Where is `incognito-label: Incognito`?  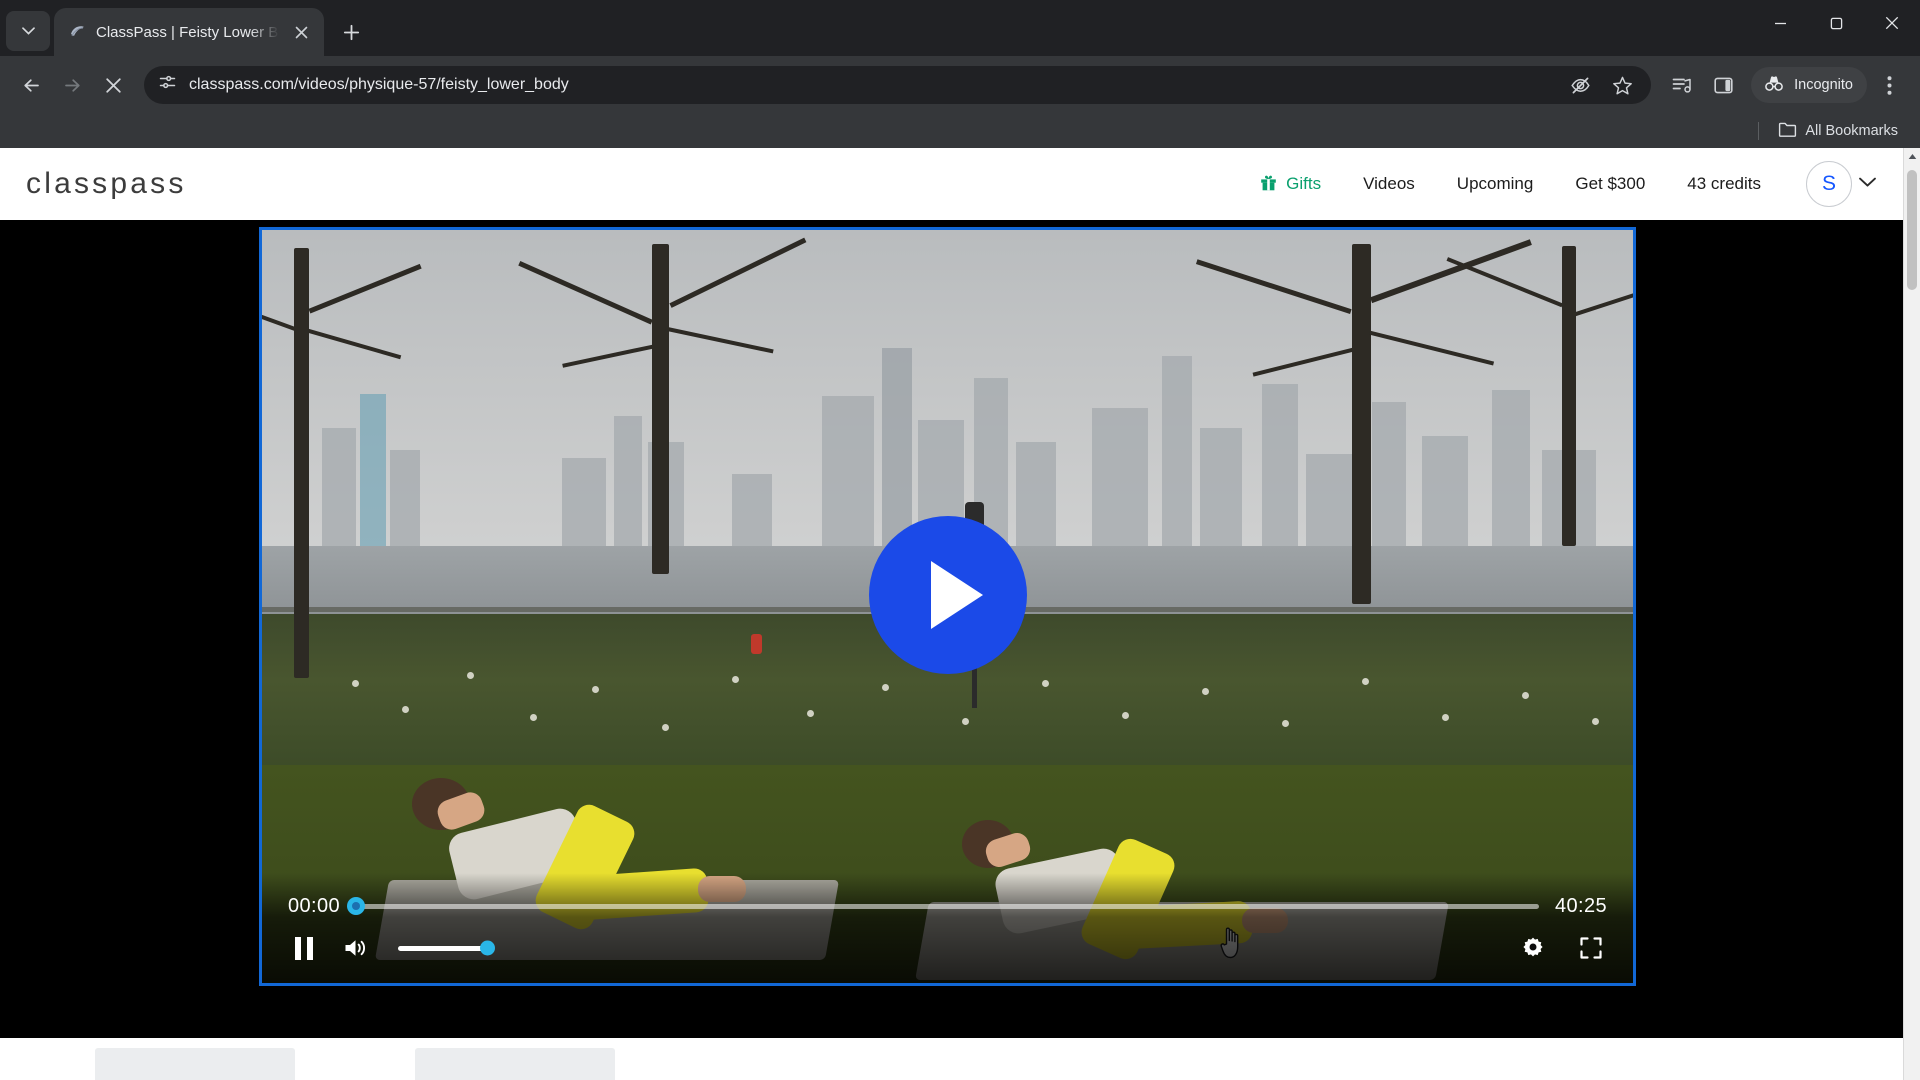
incognito-label: Incognito is located at coordinates (1823, 85).